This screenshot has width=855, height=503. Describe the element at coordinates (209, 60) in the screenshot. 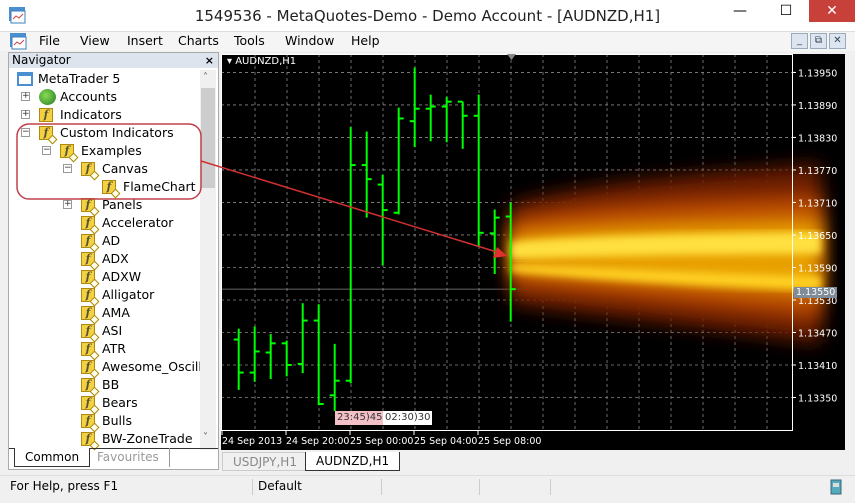

I see `navigator-close-button: ×` at that location.